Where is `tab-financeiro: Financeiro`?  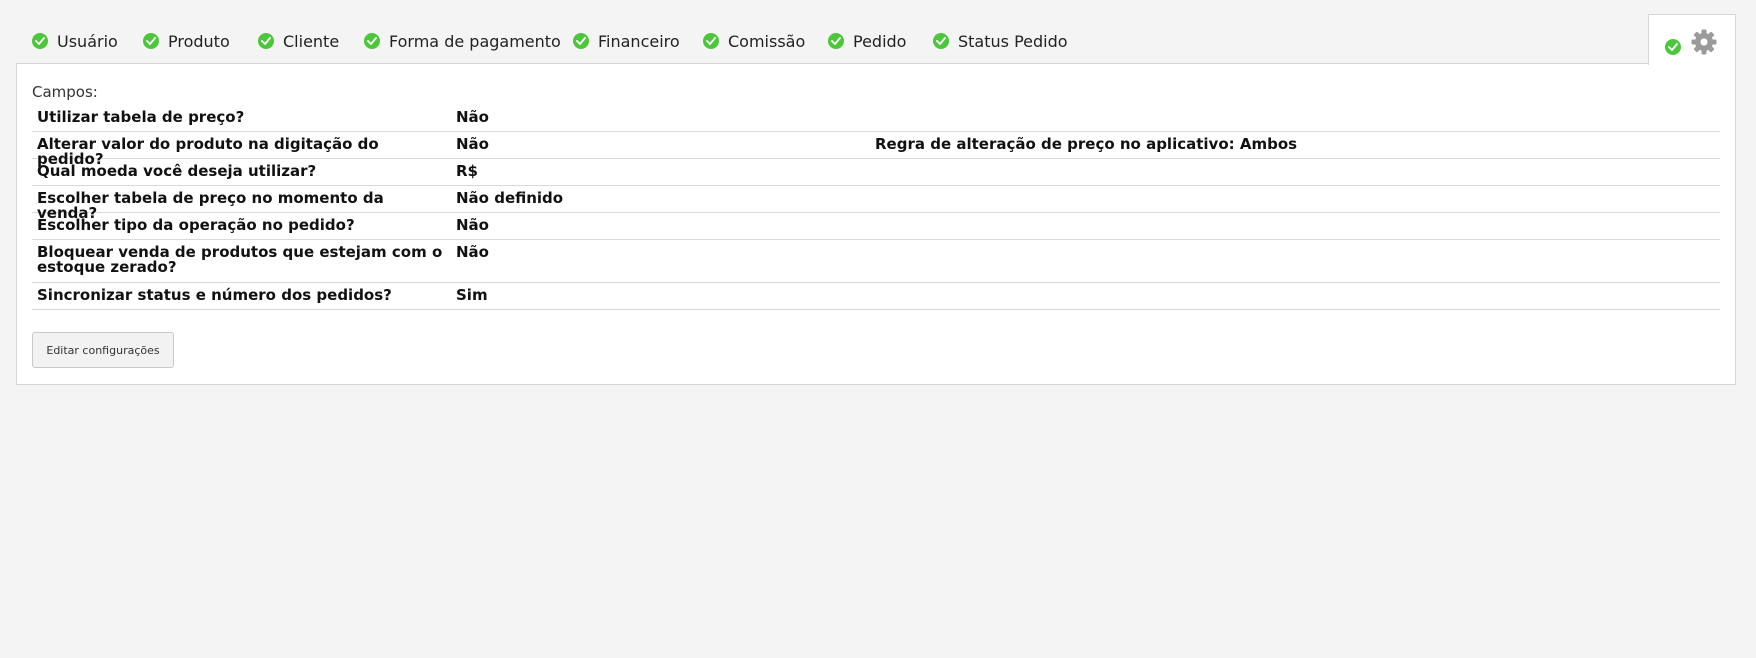
tab-financeiro: Financeiro is located at coordinates (626, 41).